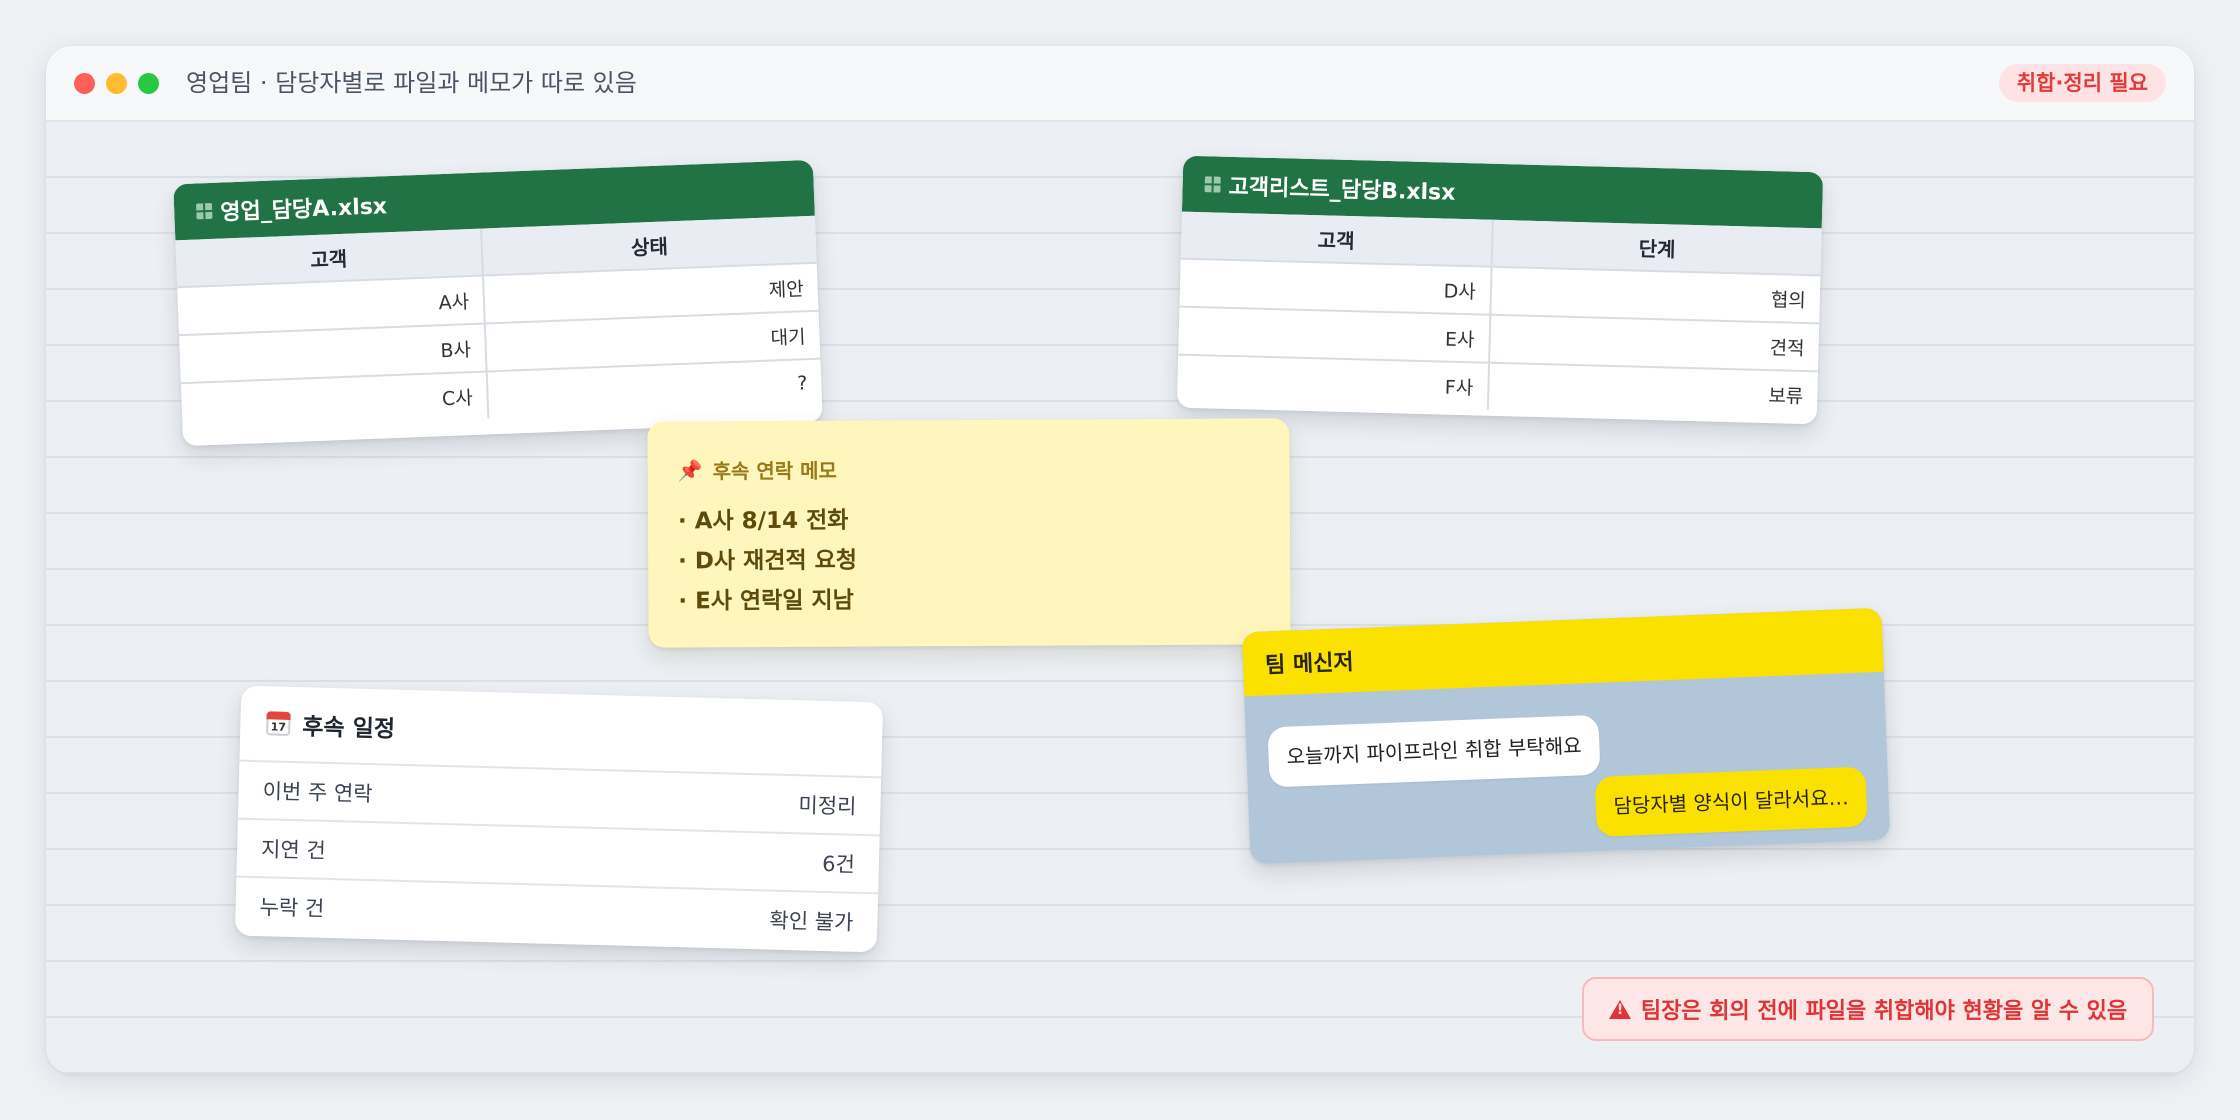 This screenshot has height=1120, width=2240. Describe the element at coordinates (811, 921) in the screenshot. I see `schedule-value: 확인 불가` at that location.